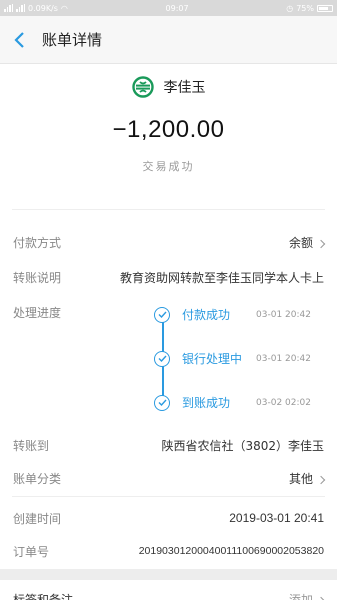  Describe the element at coordinates (231, 551) in the screenshot. I see `order-value: 20190301200040011100690002053820` at that location.